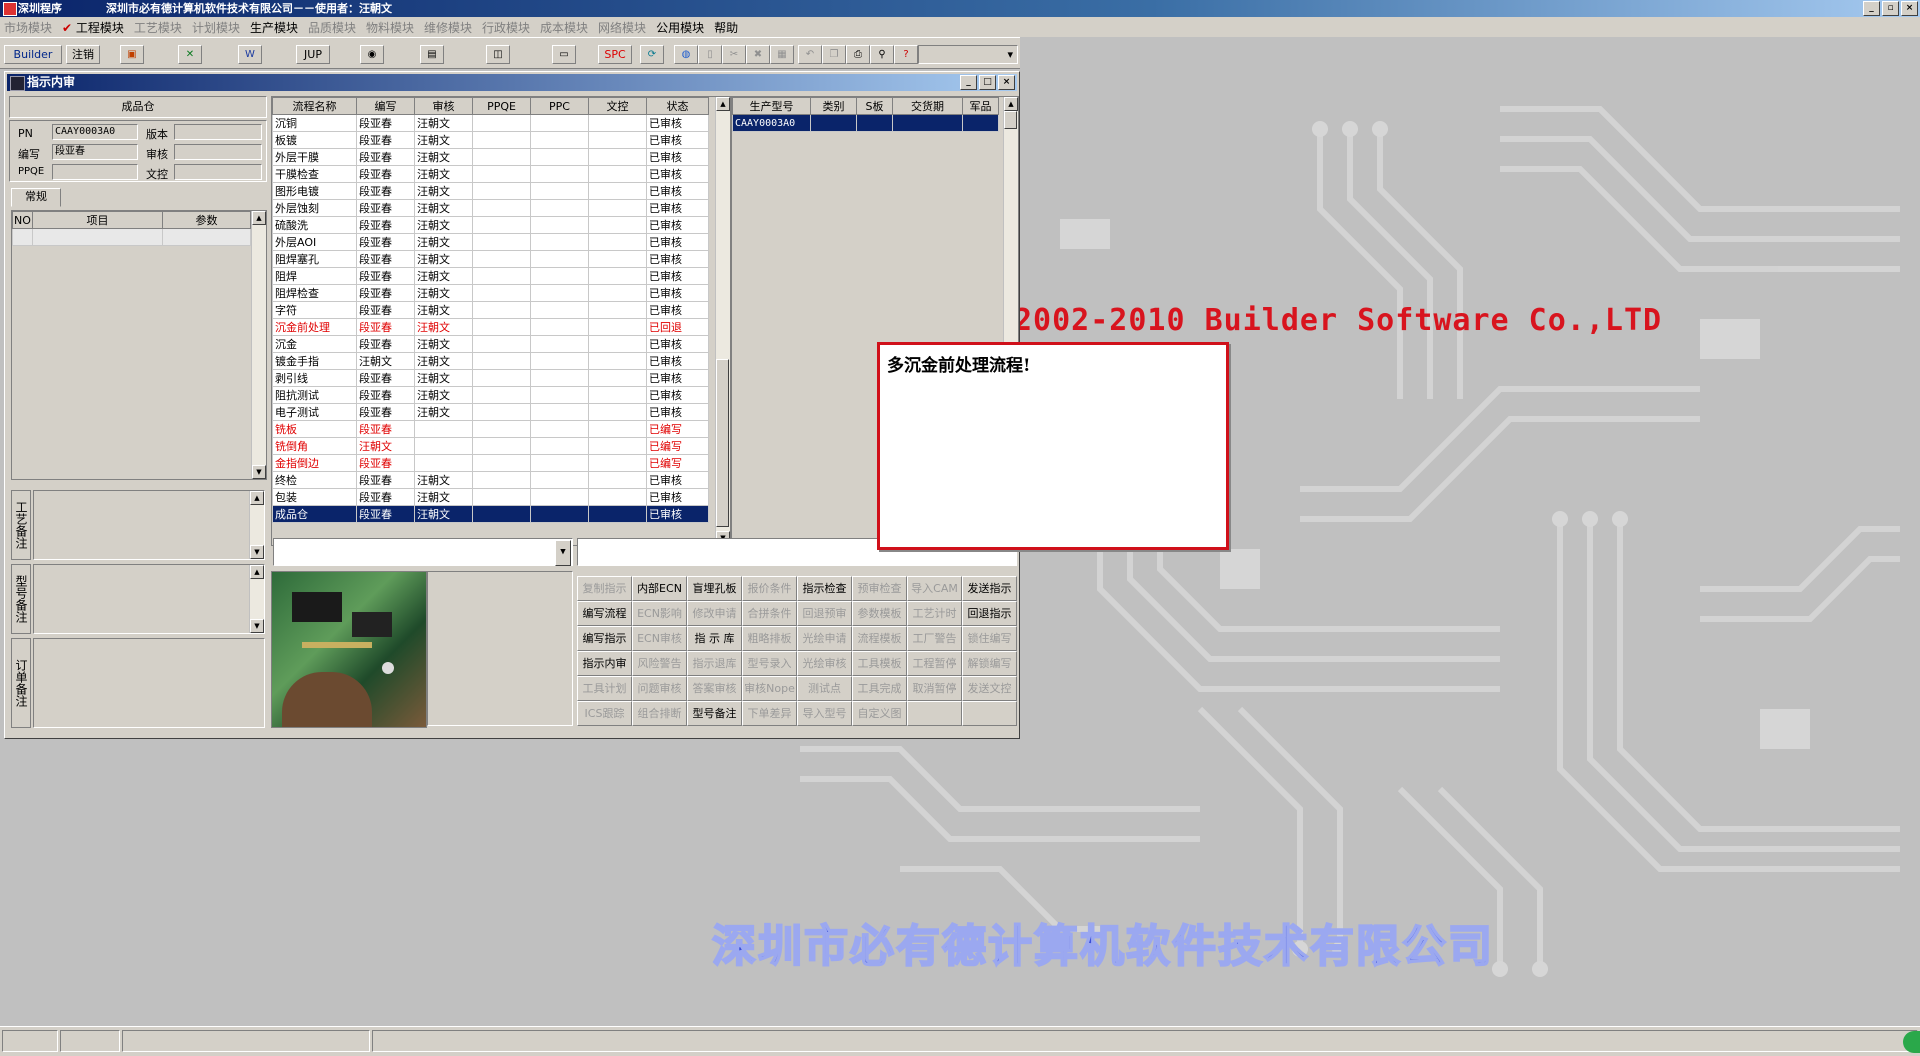 This screenshot has height=1056, width=1920. I want to click on action-button-21: 流程模板, so click(879, 638).